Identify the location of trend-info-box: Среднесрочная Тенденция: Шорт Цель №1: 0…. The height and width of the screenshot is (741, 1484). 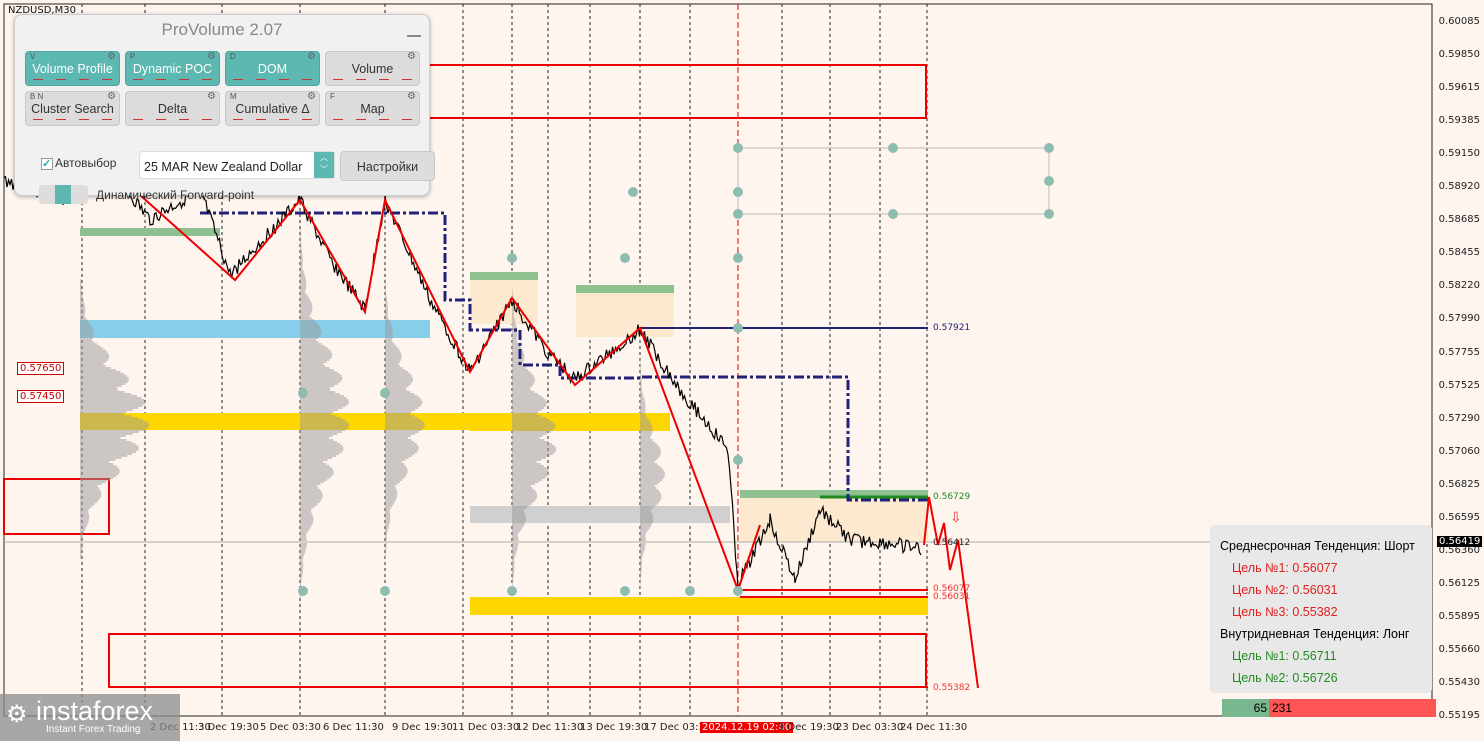
(1321, 609).